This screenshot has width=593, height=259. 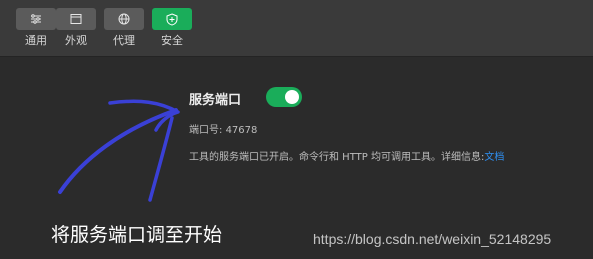 What do you see at coordinates (137, 235) in the screenshot?
I see `annotation-text: 将服务端口调至开始` at bounding box center [137, 235].